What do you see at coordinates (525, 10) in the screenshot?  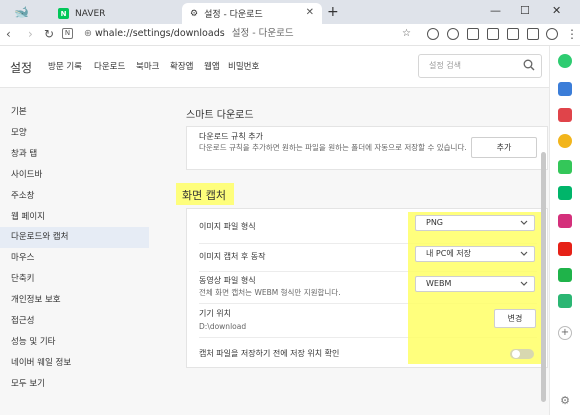 I see `maximize-button: ☐` at bounding box center [525, 10].